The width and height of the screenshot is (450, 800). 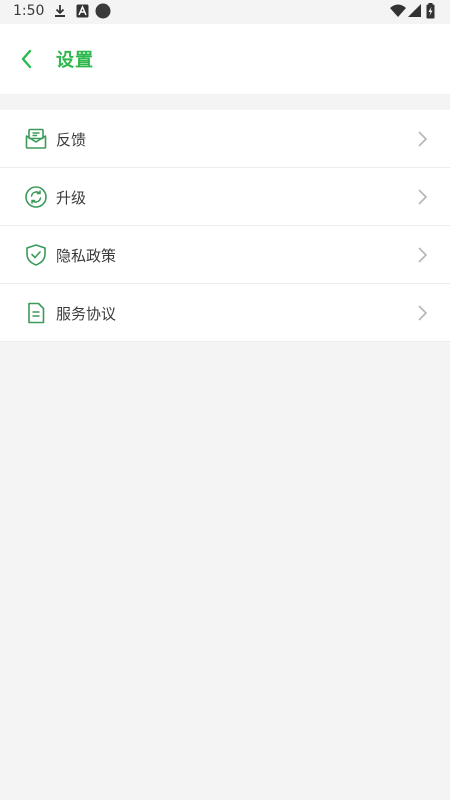 I want to click on status-time: 1:50, so click(x=29, y=11).